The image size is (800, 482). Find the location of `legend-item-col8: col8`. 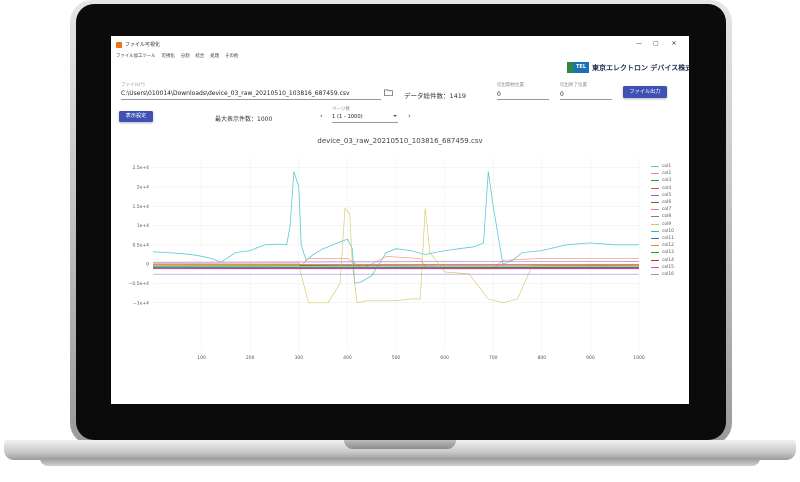

legend-item-col8: col8 is located at coordinates (662, 216).